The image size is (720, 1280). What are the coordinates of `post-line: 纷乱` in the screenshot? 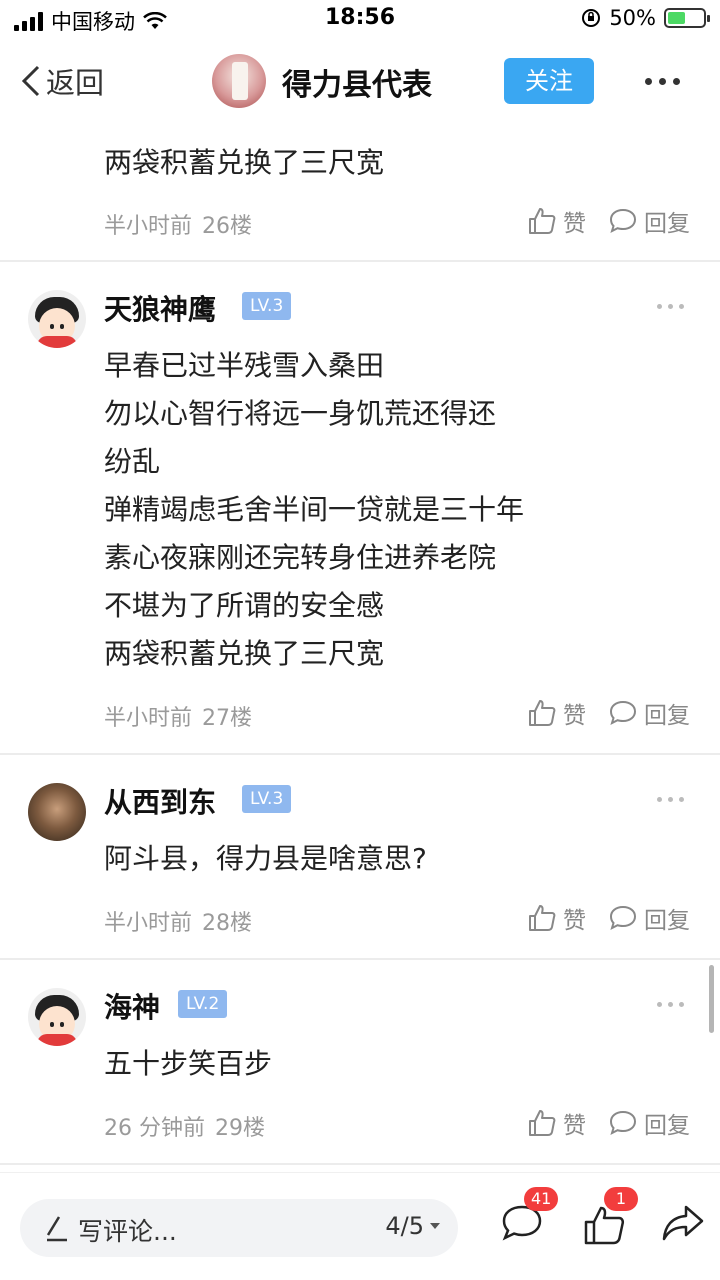 It's located at (132, 461).